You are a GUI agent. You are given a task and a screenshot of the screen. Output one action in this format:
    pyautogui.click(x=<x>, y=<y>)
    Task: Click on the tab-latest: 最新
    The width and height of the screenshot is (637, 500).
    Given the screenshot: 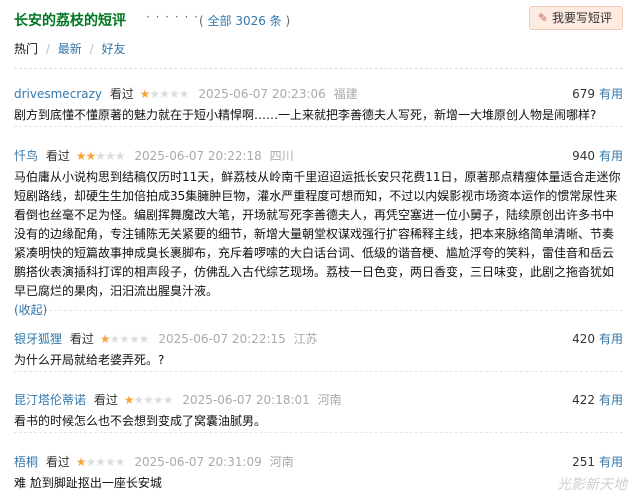 What is the action you would take?
    pyautogui.click(x=70, y=49)
    